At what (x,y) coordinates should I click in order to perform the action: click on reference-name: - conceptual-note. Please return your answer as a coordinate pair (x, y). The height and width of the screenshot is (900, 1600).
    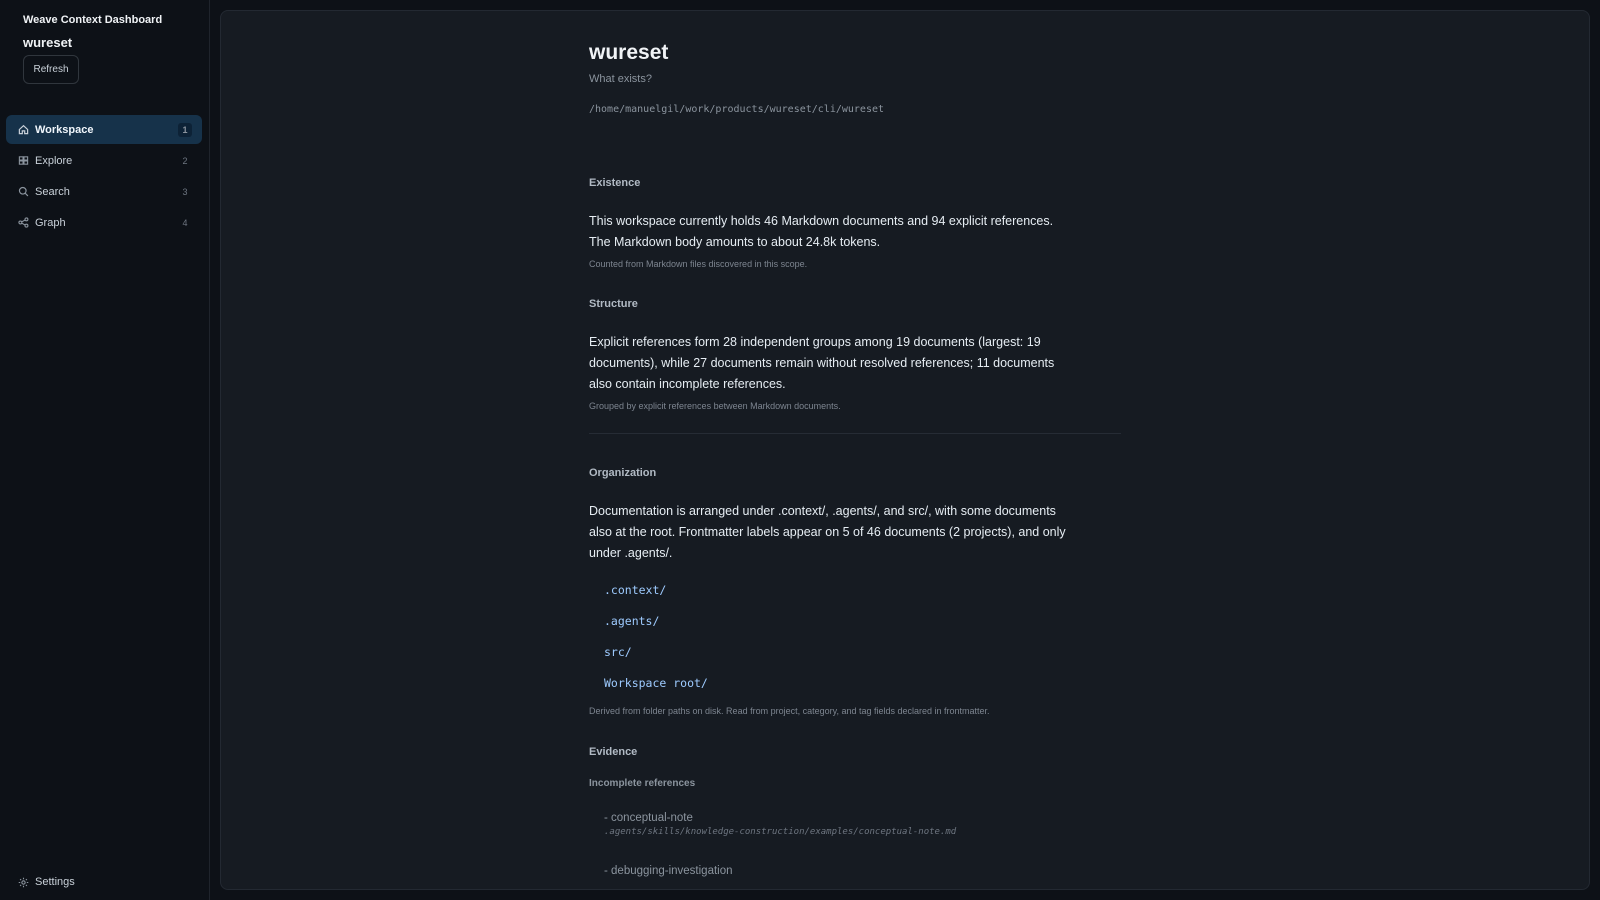
    Looking at the image, I should click on (648, 818).